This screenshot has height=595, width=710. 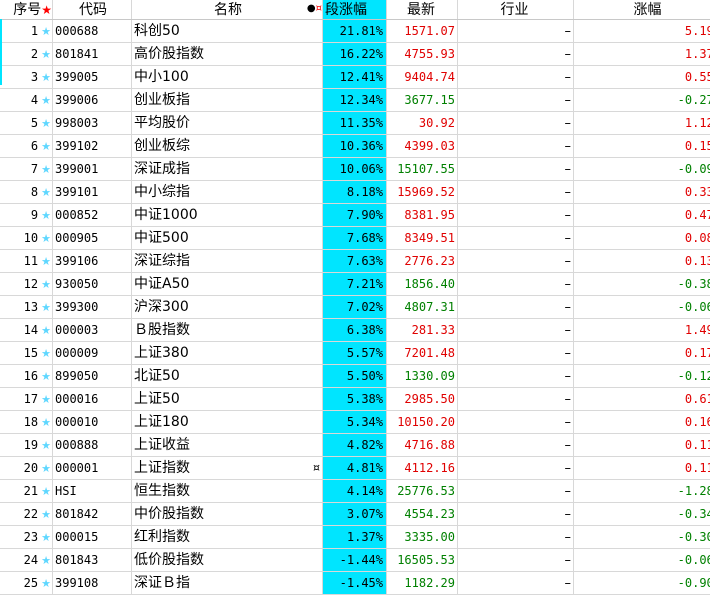 I want to click on table-row: 19★000888上证收益4.82%4716.88–0.11%, so click(x=355, y=445).